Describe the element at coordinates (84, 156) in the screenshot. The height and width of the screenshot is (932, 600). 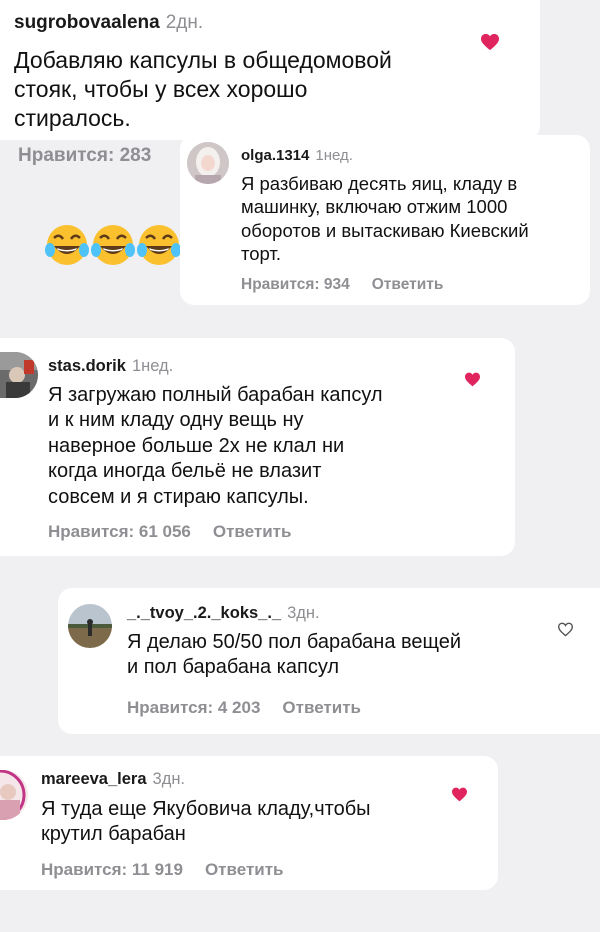
I see `like-count: Нравится: 283` at that location.